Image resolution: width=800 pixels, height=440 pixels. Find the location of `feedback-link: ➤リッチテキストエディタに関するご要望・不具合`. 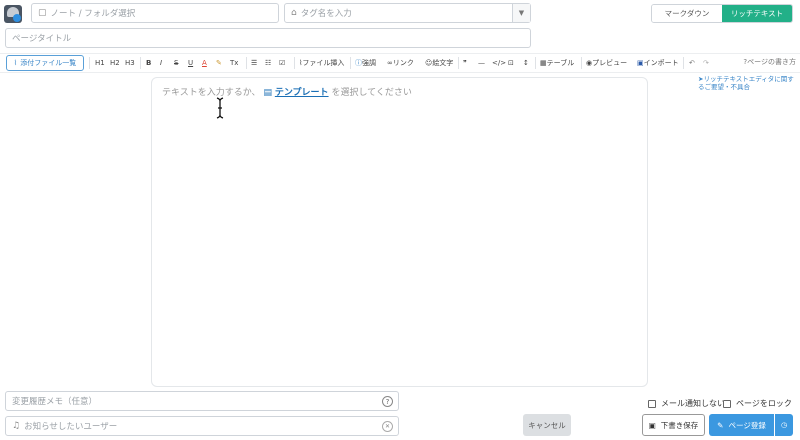

feedback-link: ➤リッチテキストエディタに関するご要望・不具合 is located at coordinates (748, 83).